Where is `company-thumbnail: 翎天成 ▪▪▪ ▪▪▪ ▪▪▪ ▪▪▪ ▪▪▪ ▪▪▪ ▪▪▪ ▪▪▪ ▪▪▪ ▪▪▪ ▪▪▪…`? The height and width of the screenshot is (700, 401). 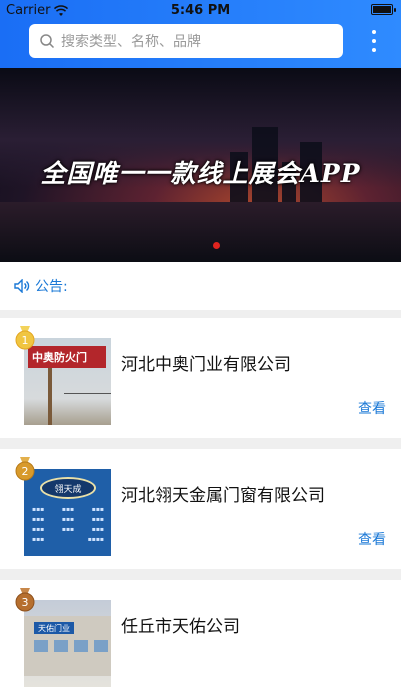 company-thumbnail: 翎天成 ▪▪▪ ▪▪▪ ▪▪▪ ▪▪▪ ▪▪▪ ▪▪▪ ▪▪▪ ▪▪▪ ▪▪▪ ▪▪▪ ▪▪▪… is located at coordinates (67, 512).